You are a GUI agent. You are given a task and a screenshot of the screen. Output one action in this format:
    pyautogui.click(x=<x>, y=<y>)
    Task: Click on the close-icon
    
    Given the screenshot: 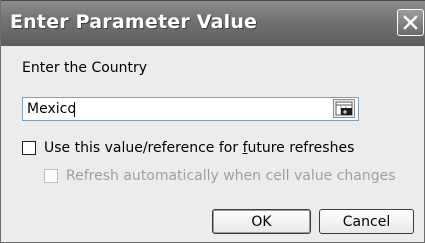 What is the action you would take?
    pyautogui.click(x=410, y=22)
    